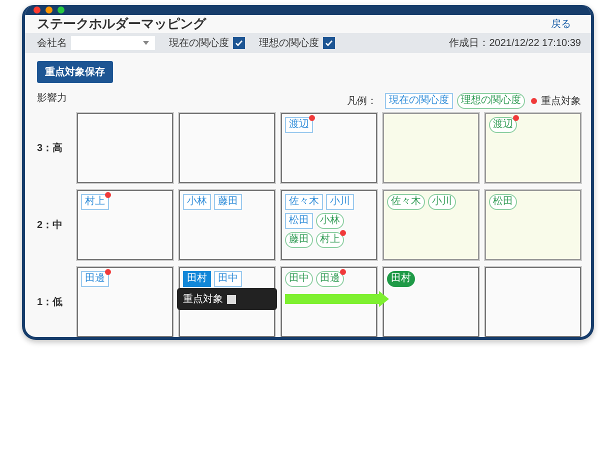 The height and width of the screenshot is (449, 600). Describe the element at coordinates (203, 299) in the screenshot. I see `tooltip-label: 重点対象` at that location.